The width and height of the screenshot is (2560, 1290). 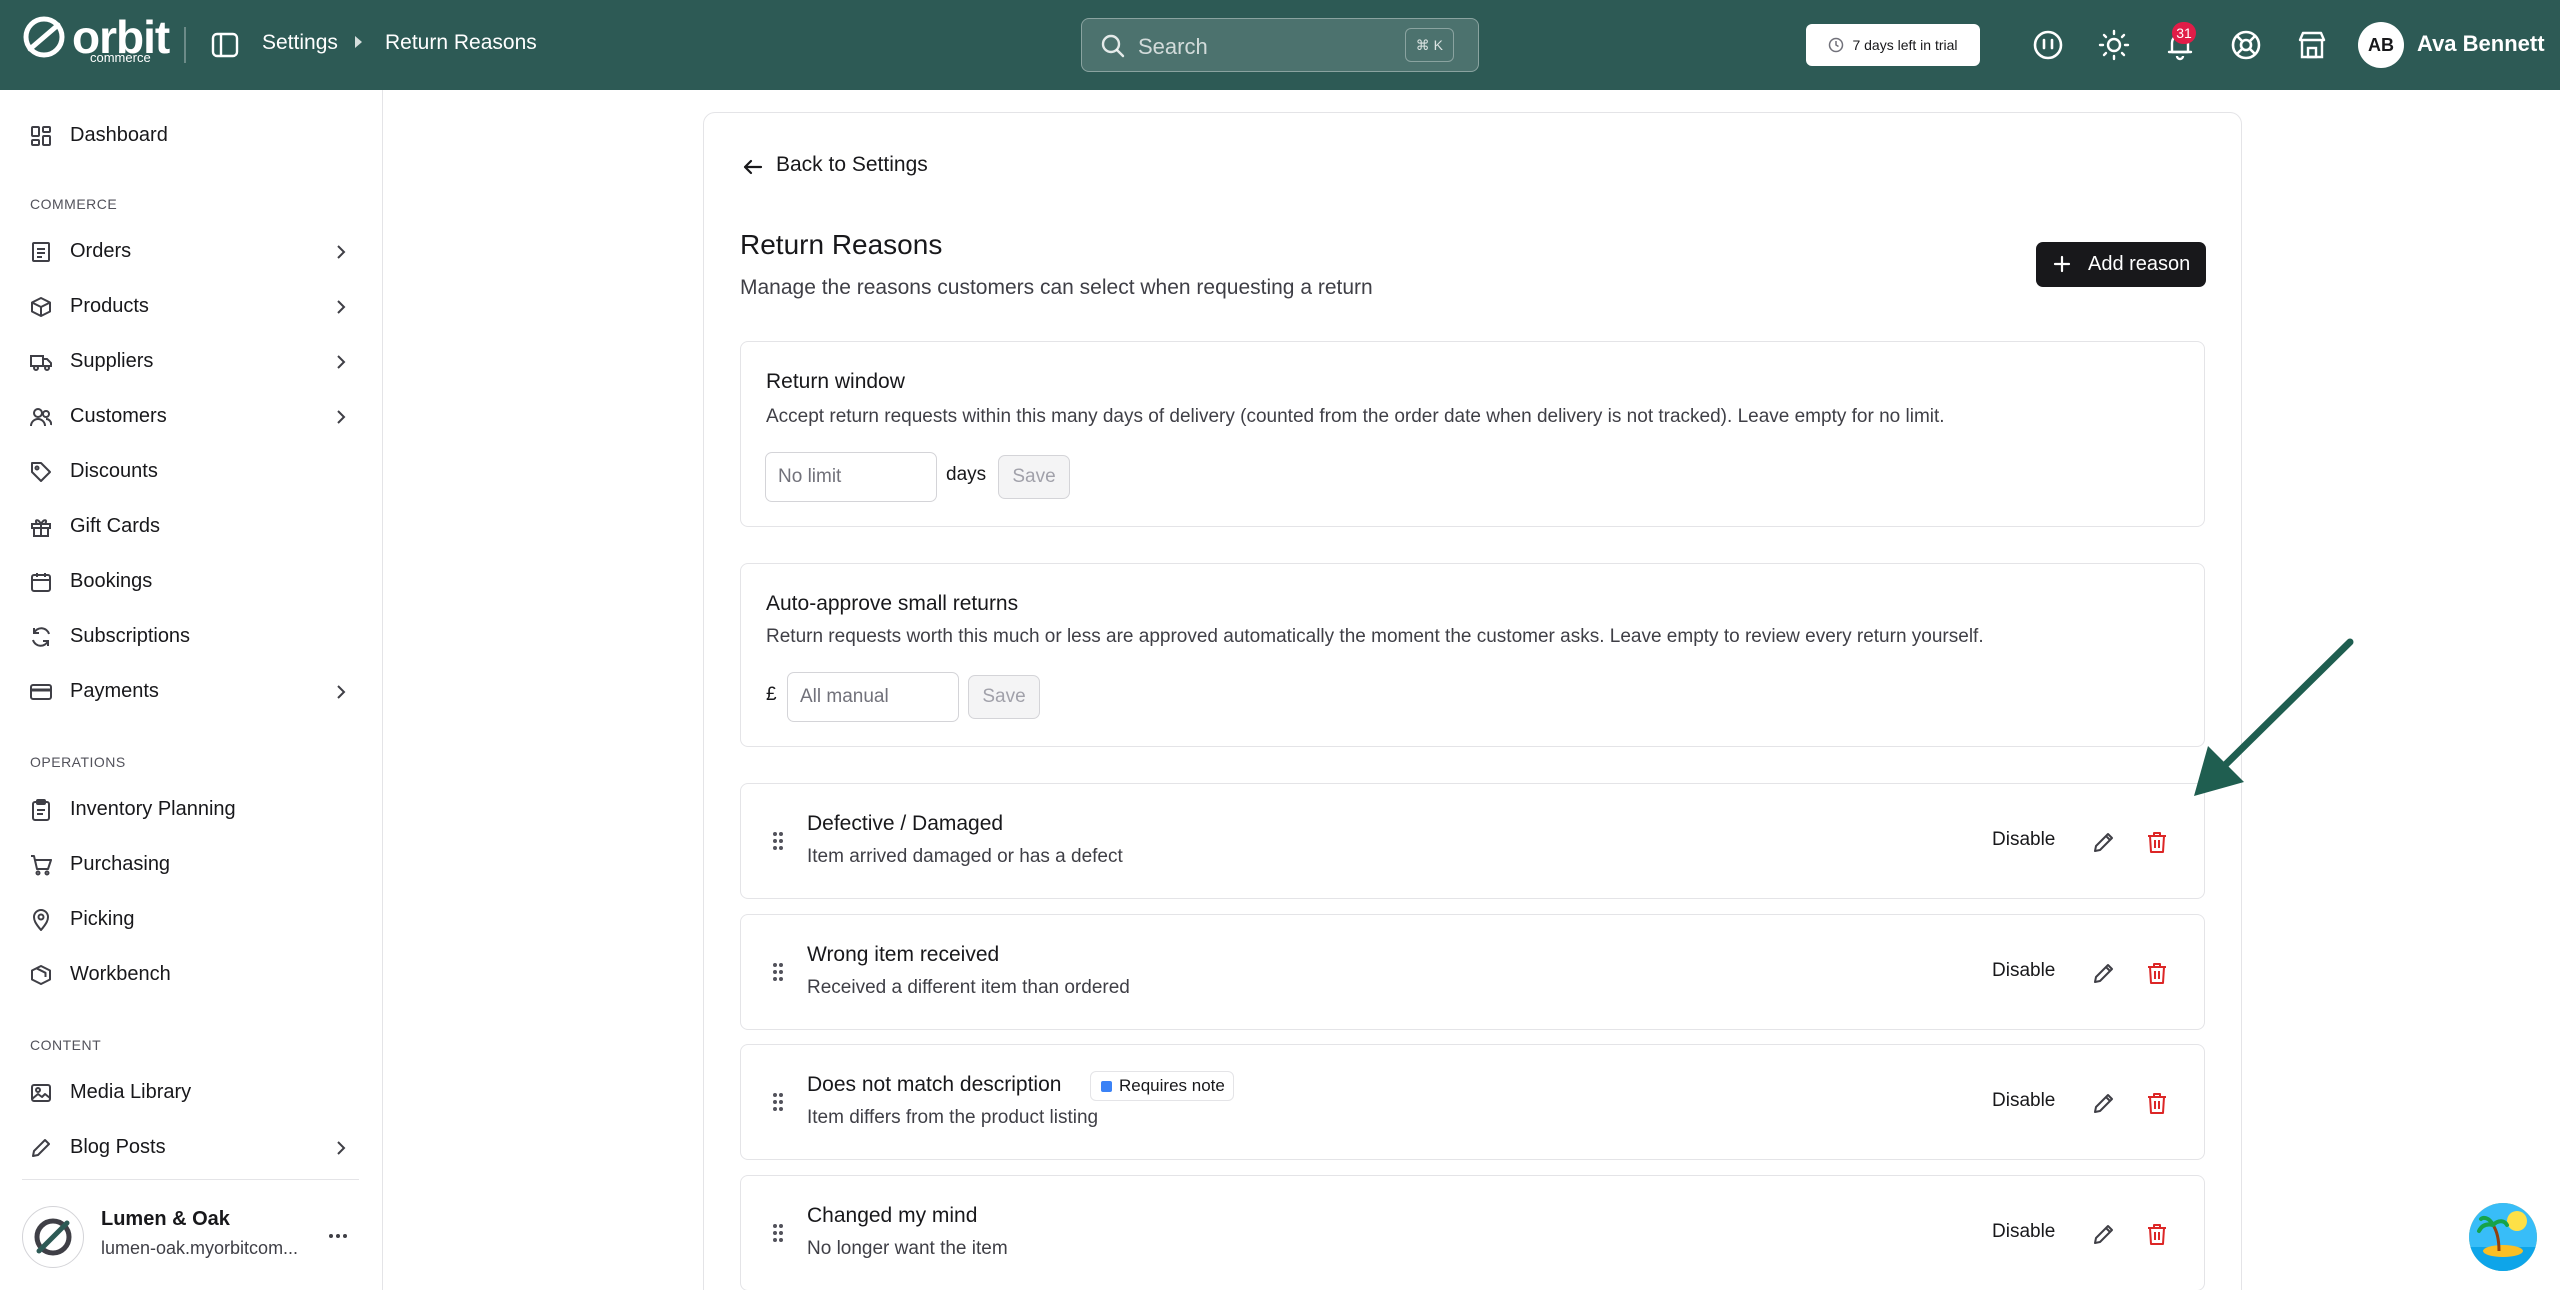 I want to click on arrow-left-icon, so click(x=753, y=167).